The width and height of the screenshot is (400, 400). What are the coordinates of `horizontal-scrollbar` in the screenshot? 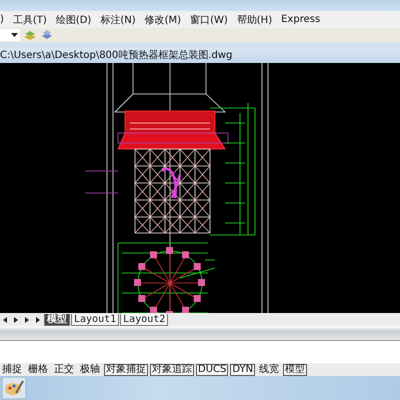 It's located at (200, 333).